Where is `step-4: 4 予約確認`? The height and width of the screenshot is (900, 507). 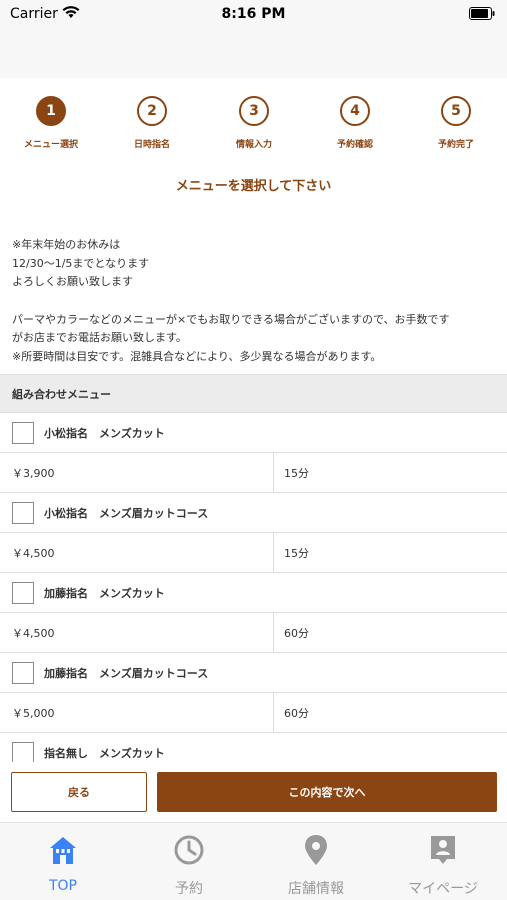
step-4: 4 予約確認 is located at coordinates (355, 123).